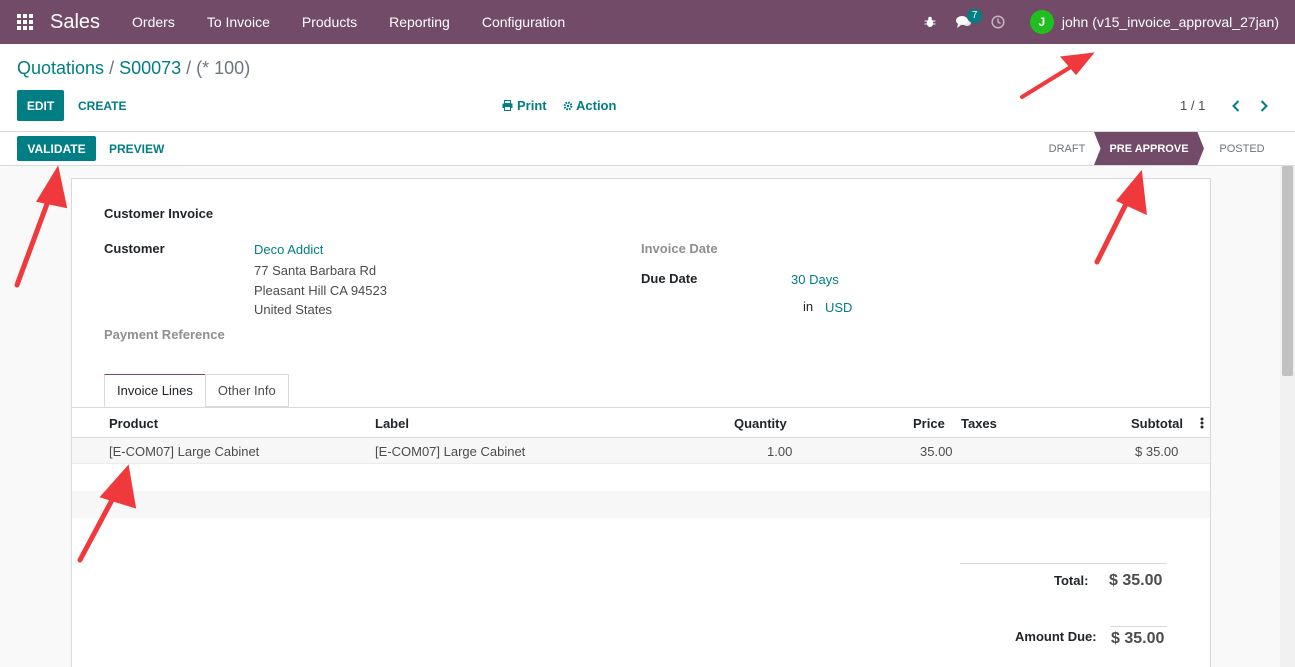  What do you see at coordinates (1170, 22) in the screenshot?
I see `user-name: john (v15_invoice_approval_27jan)` at bounding box center [1170, 22].